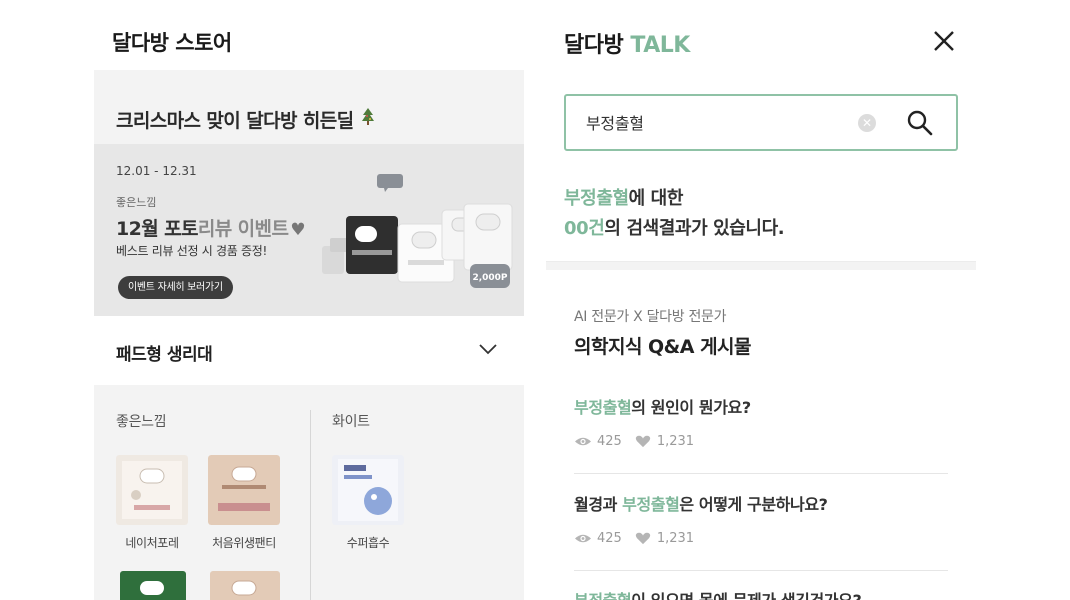 The width and height of the screenshot is (1070, 600). What do you see at coordinates (761, 421) in the screenshot?
I see `qa-item: 부정출혈의 원인이 뭔가요? 425 1,231` at bounding box center [761, 421].